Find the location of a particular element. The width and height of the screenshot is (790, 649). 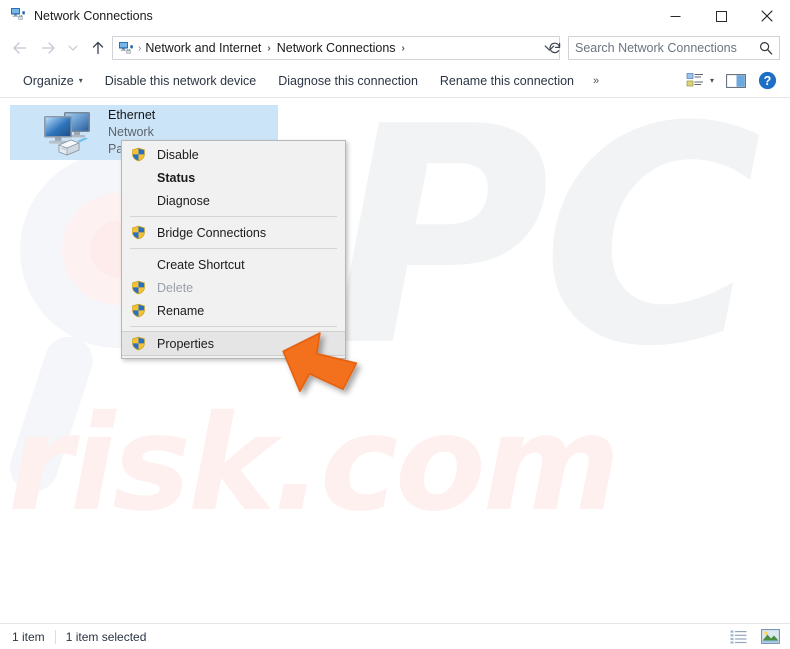

list-item-subtitle: Network is located at coordinates (131, 132).